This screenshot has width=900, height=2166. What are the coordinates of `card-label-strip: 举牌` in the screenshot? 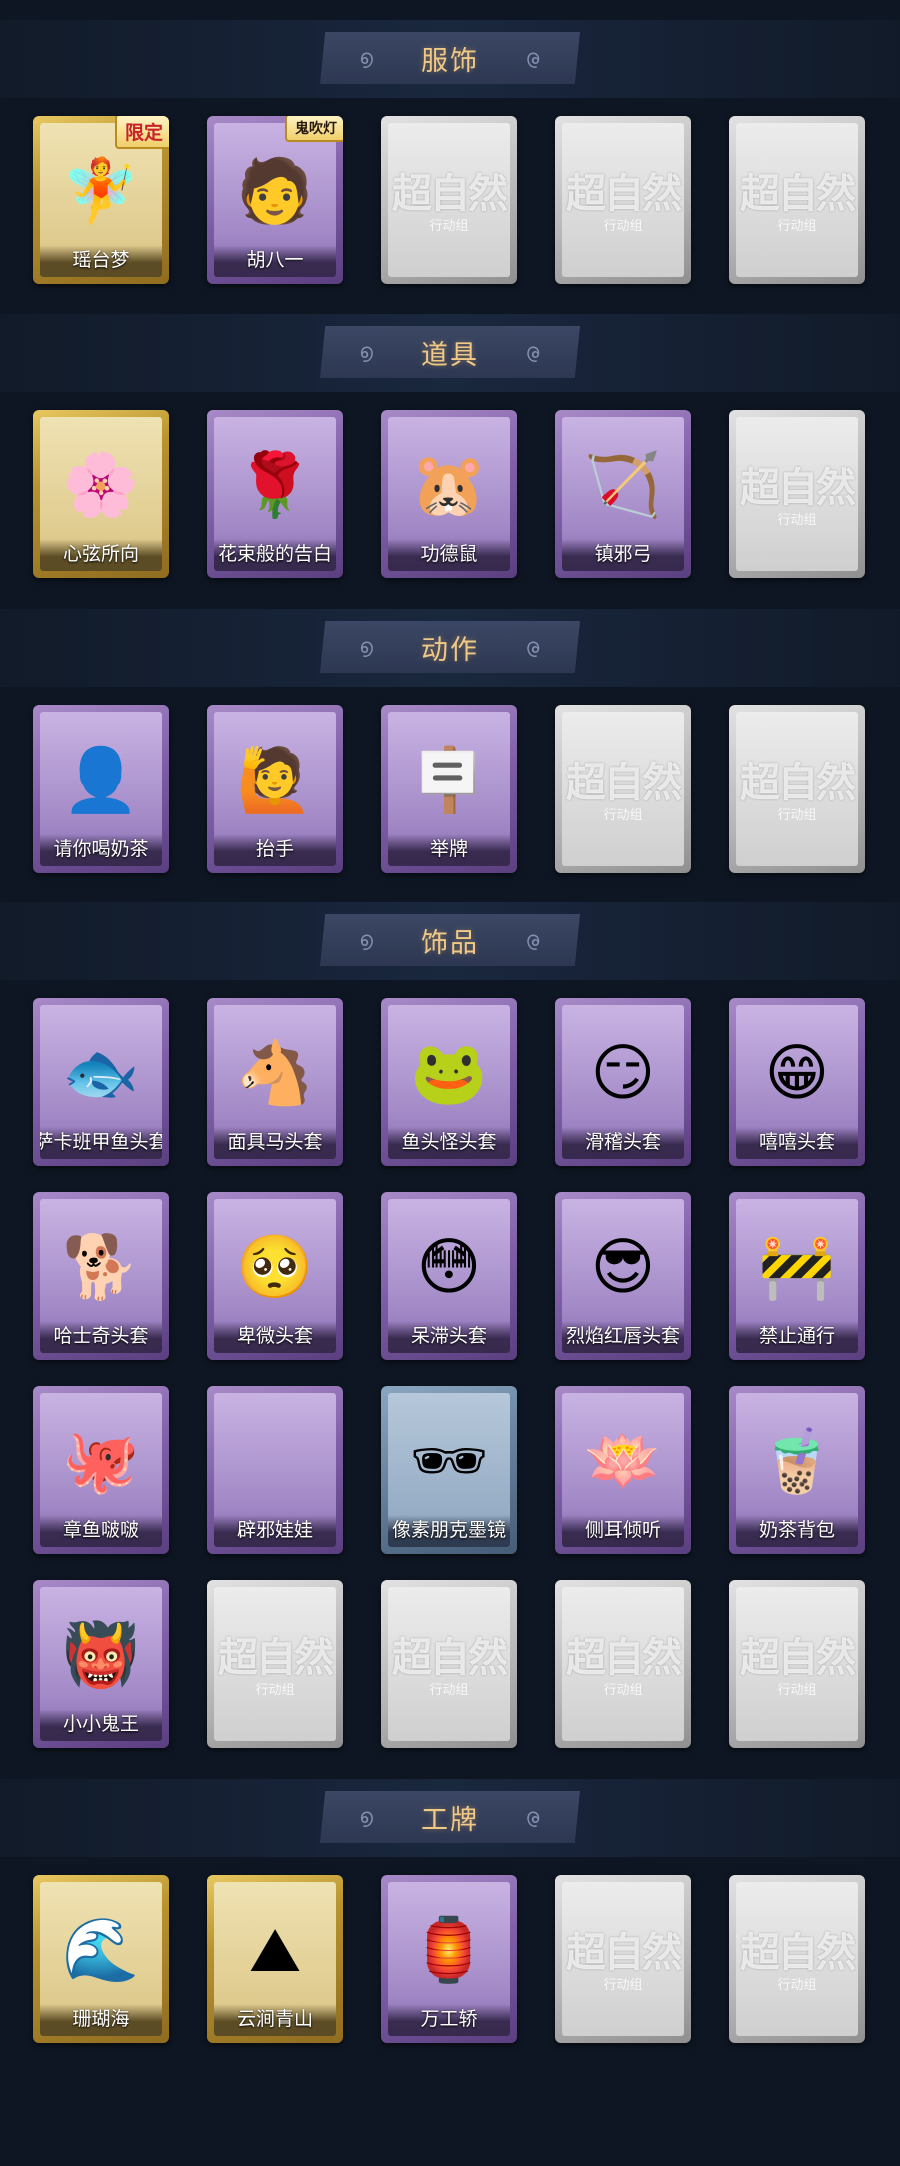 It's located at (449, 850).